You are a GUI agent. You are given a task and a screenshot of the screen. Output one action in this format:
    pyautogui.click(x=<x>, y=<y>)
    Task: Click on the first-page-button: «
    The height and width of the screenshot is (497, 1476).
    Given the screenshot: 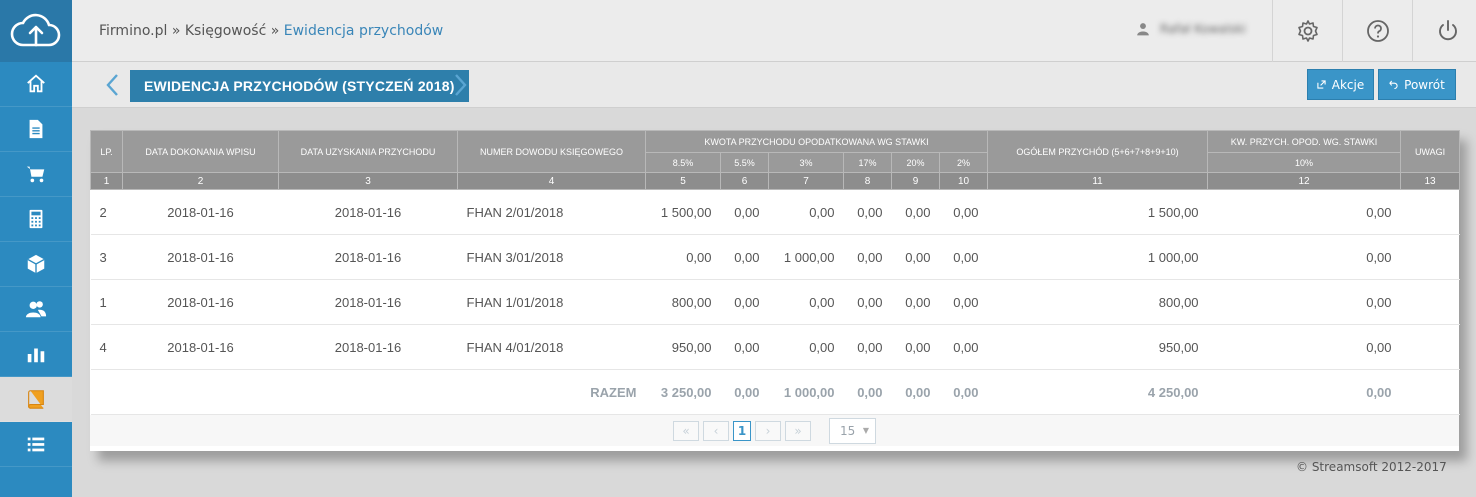 What is the action you would take?
    pyautogui.click(x=686, y=430)
    